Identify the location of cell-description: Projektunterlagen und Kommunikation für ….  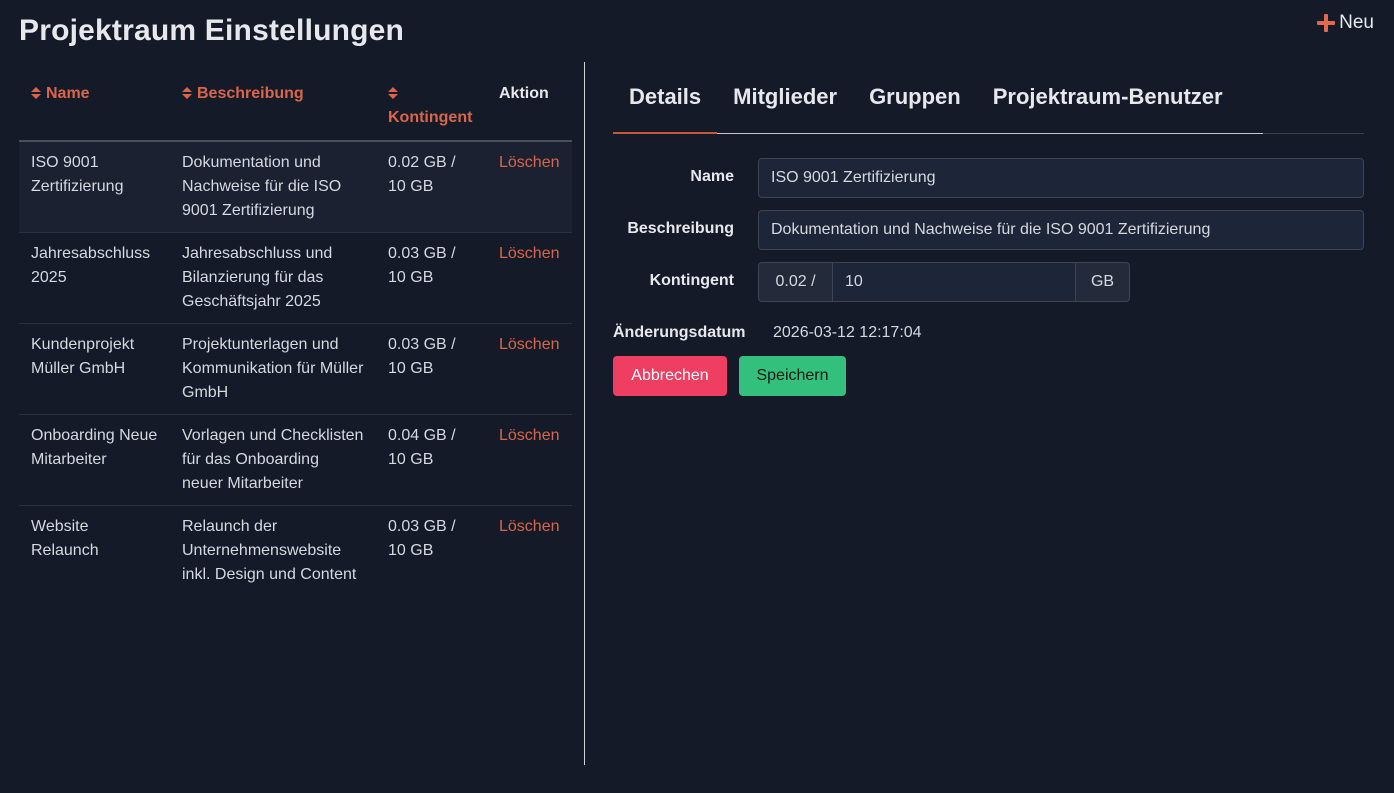
(273, 369).